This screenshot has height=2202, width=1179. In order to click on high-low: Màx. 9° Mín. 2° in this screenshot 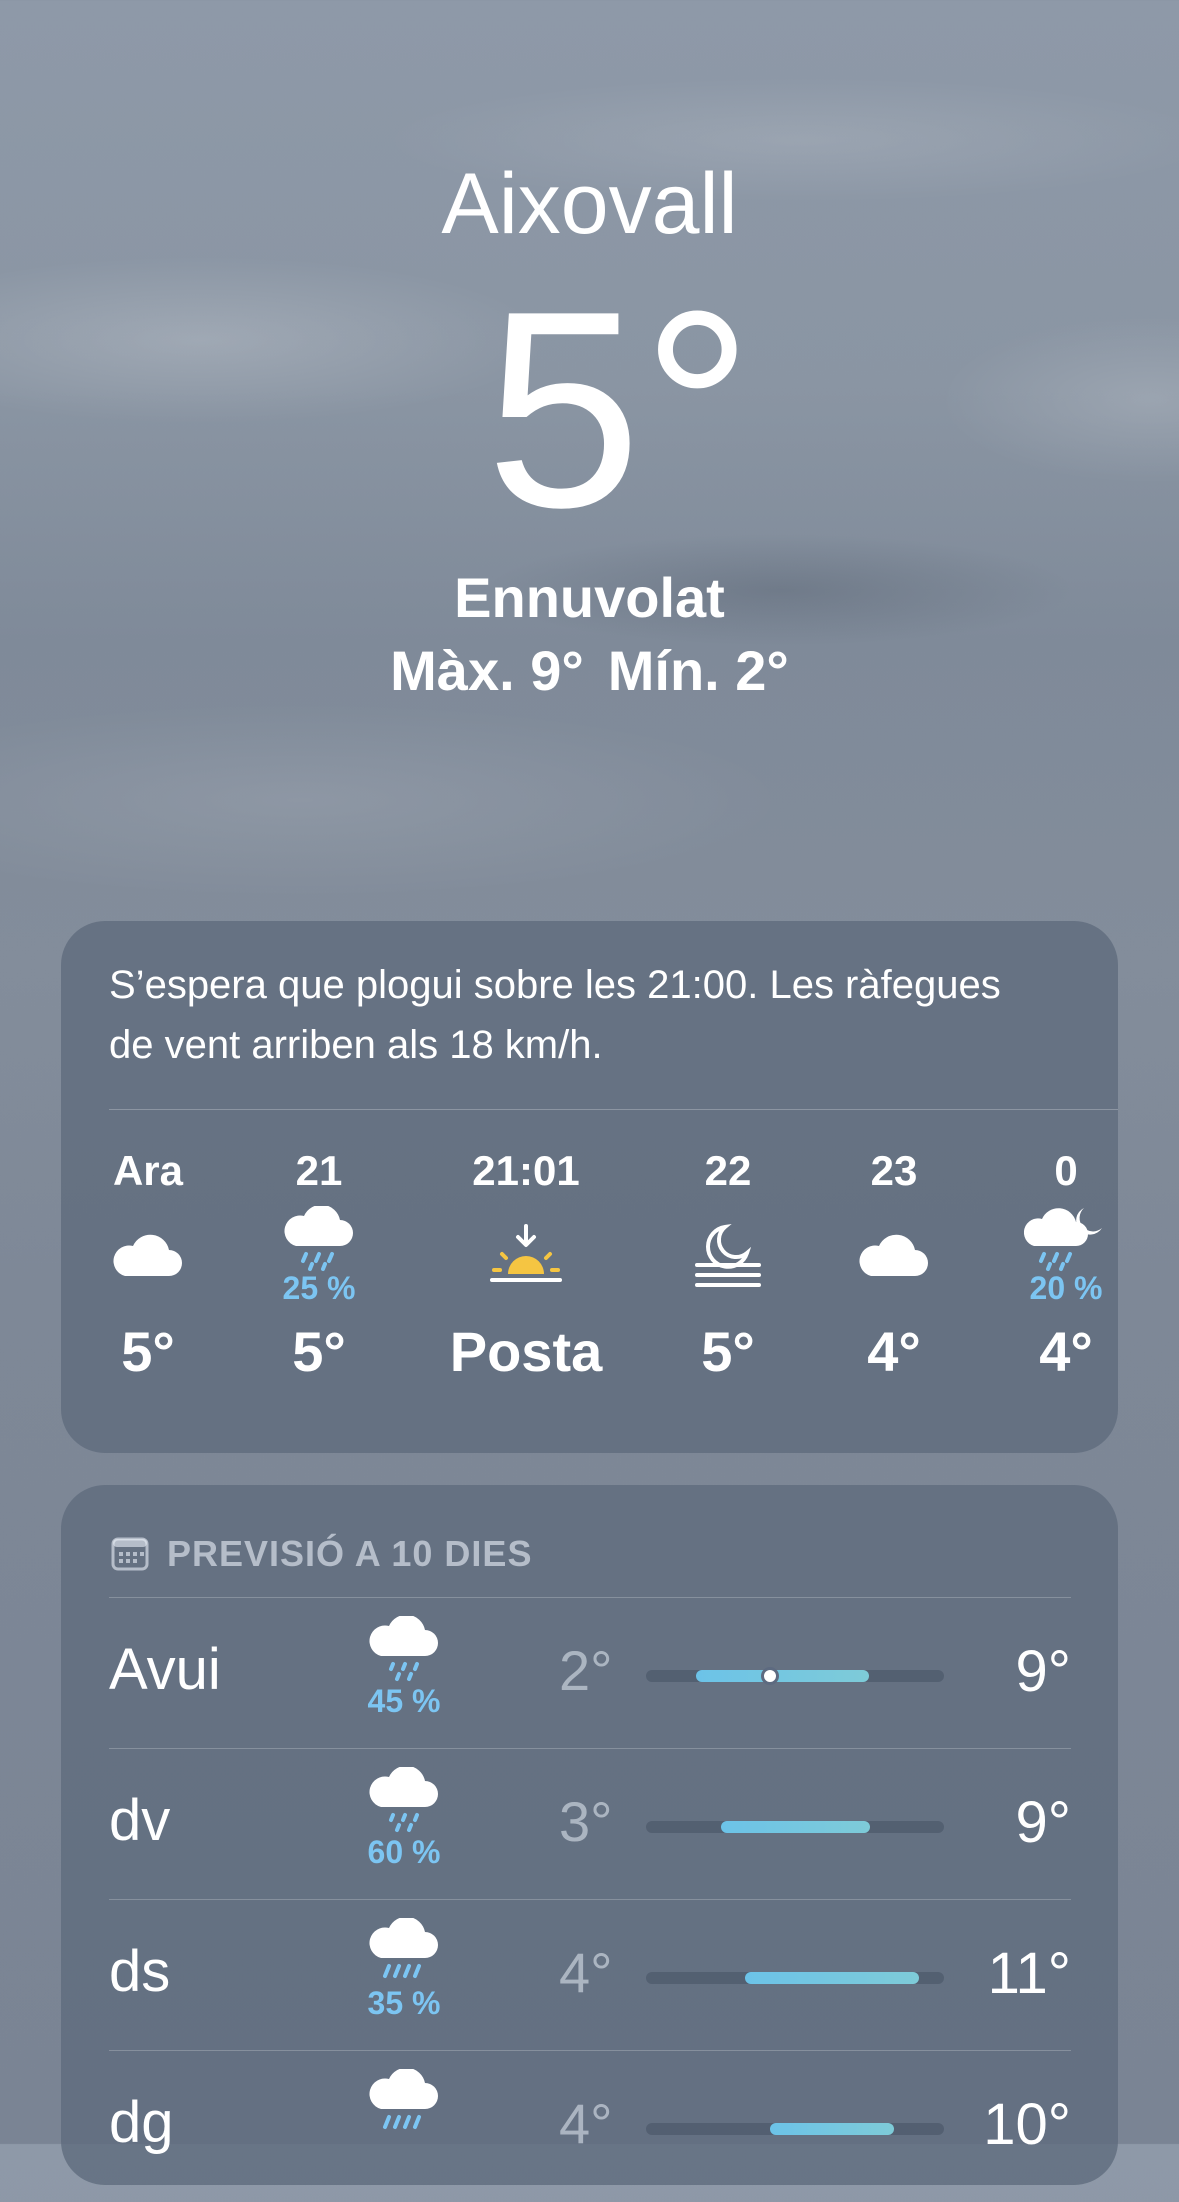, I will do `click(589, 670)`.